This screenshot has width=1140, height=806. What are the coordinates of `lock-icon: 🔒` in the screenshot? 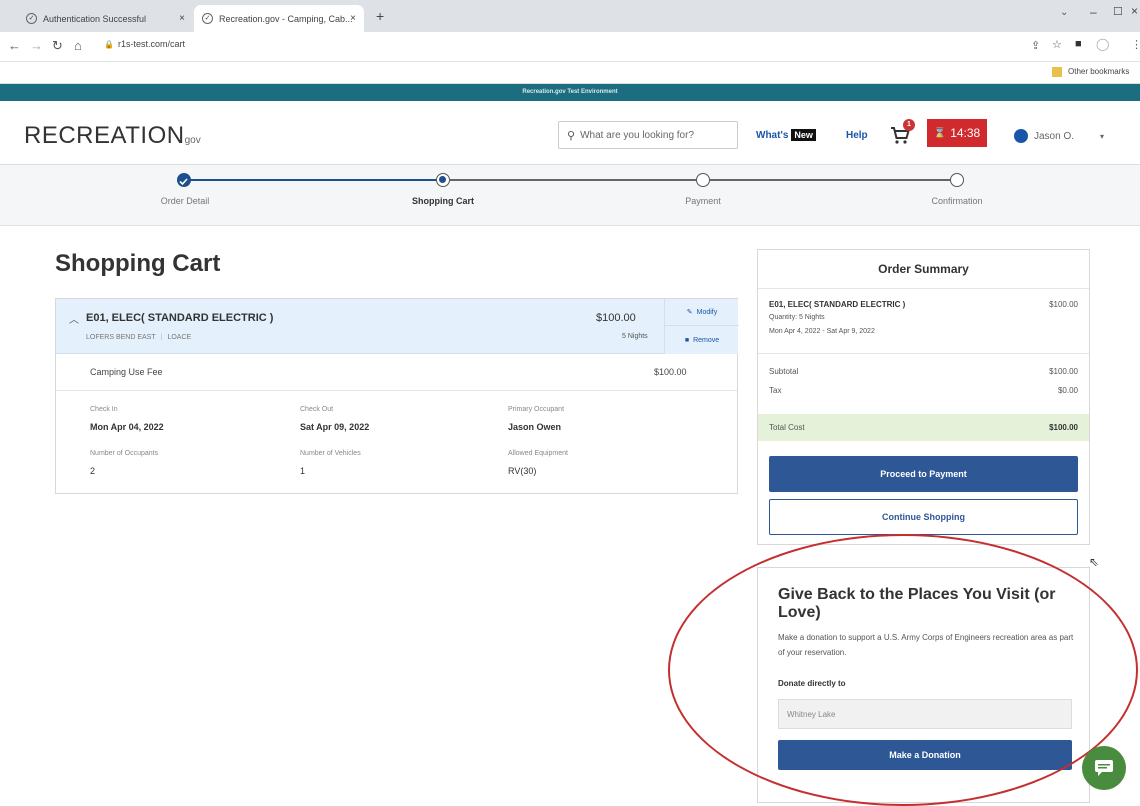 It's located at (109, 44).